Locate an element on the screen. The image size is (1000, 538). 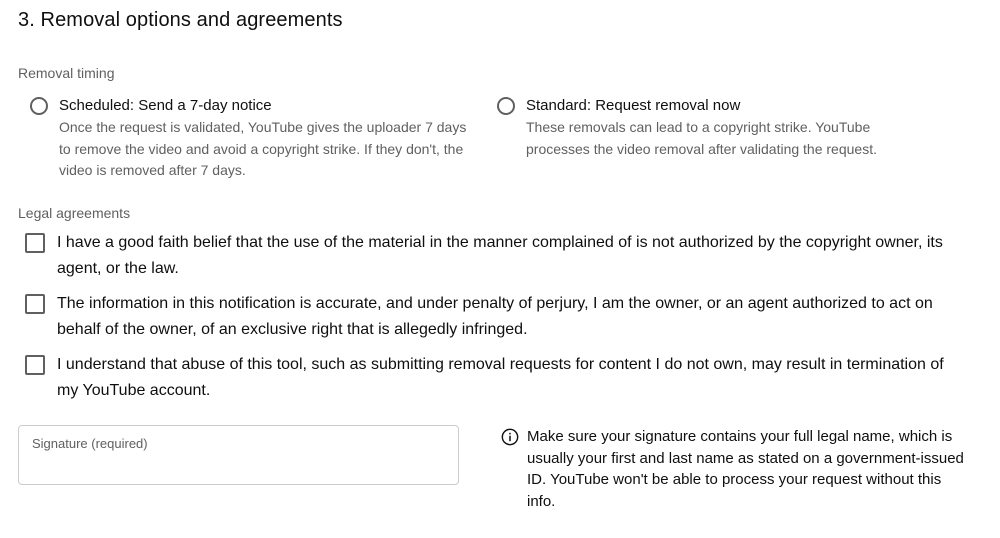
legal-agreements-label: Legal agreements is located at coordinates (74, 213).